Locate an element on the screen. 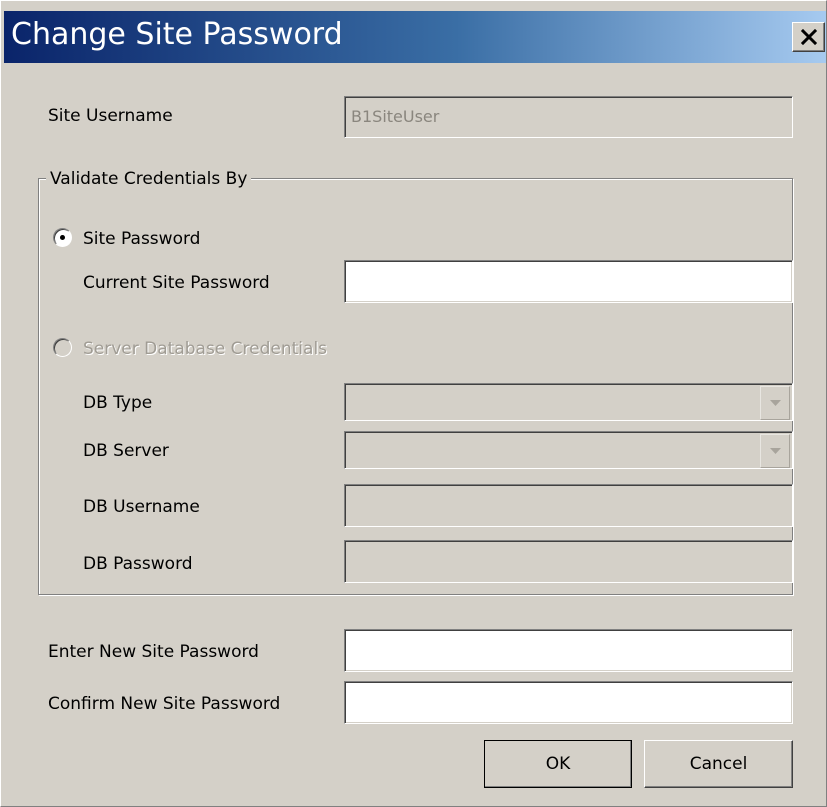 The width and height of the screenshot is (827, 807). server-database-credentials-radio is located at coordinates (62, 347).